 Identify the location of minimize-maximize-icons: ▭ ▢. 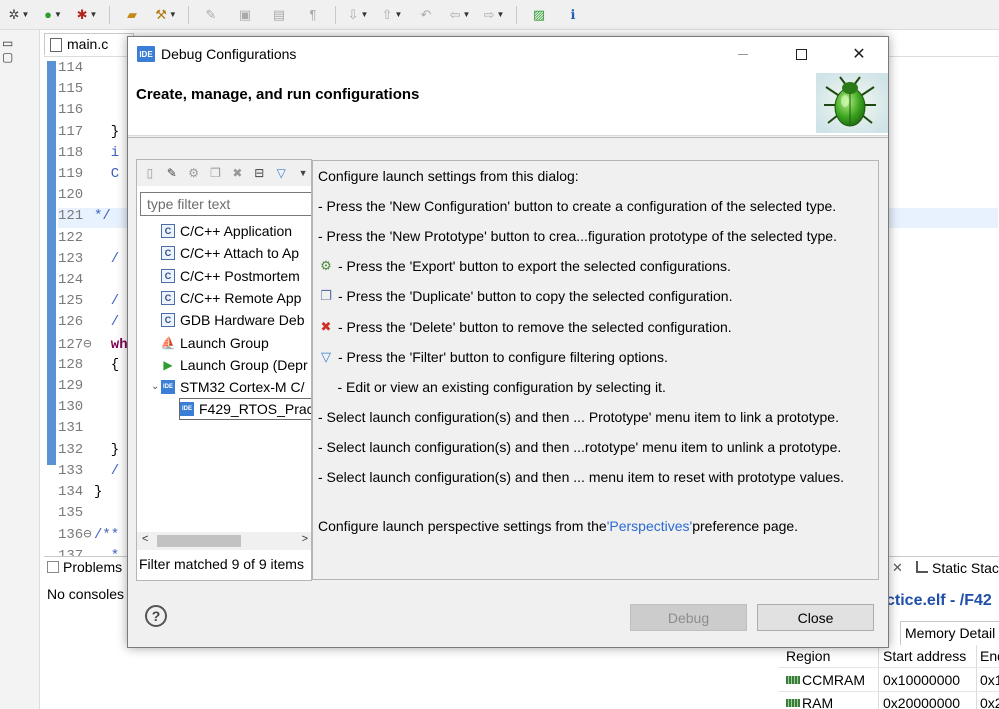
(19, 50).